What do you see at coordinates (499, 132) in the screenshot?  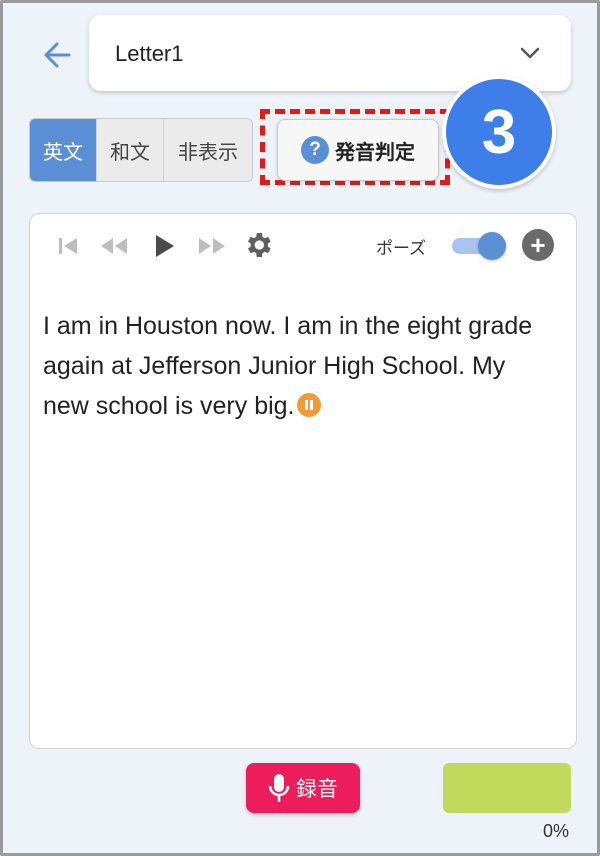 I see `step-badge: 3` at bounding box center [499, 132].